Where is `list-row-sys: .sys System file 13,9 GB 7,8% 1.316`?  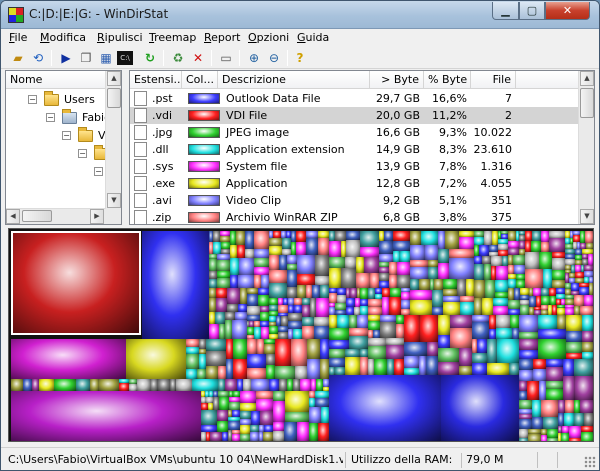
list-row-sys: .sys System file 13,9 GB 7,8% 1.316 is located at coordinates (355, 166).